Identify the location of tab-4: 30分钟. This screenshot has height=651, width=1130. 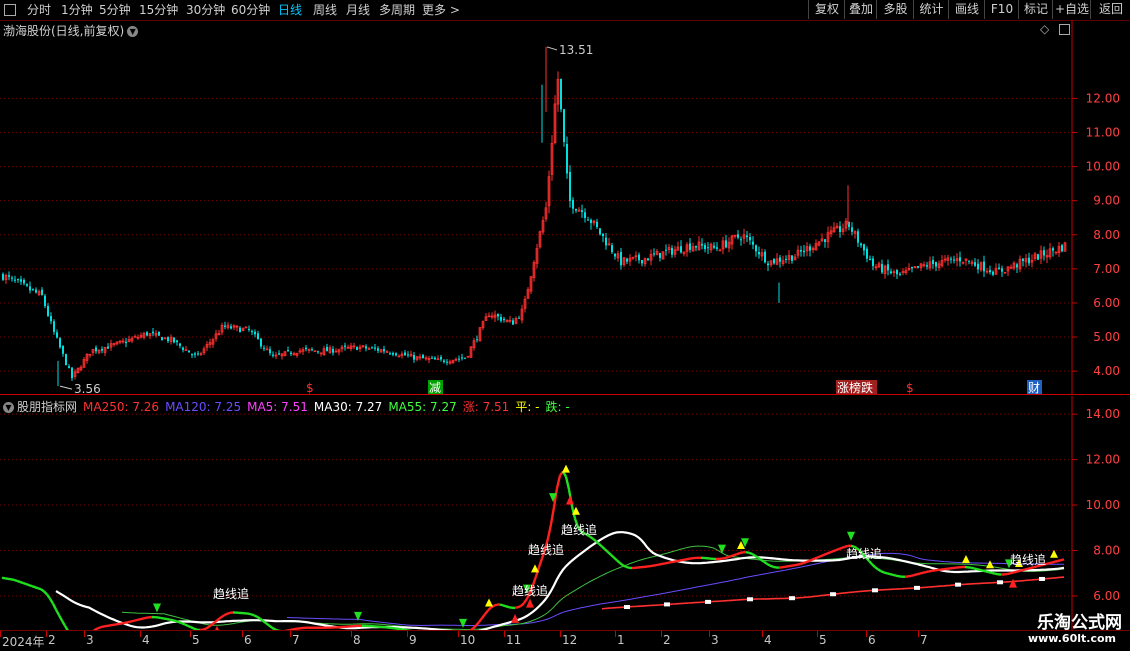
(205, 10).